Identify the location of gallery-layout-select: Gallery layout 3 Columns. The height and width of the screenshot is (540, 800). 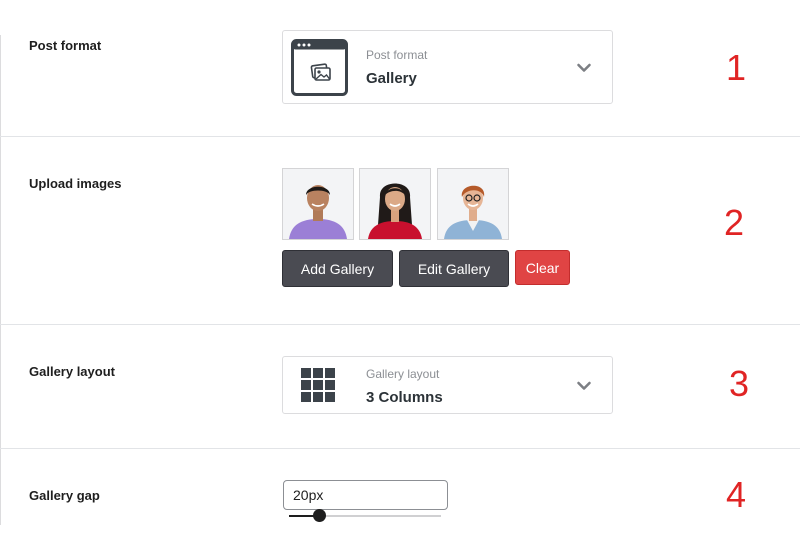
(447, 385).